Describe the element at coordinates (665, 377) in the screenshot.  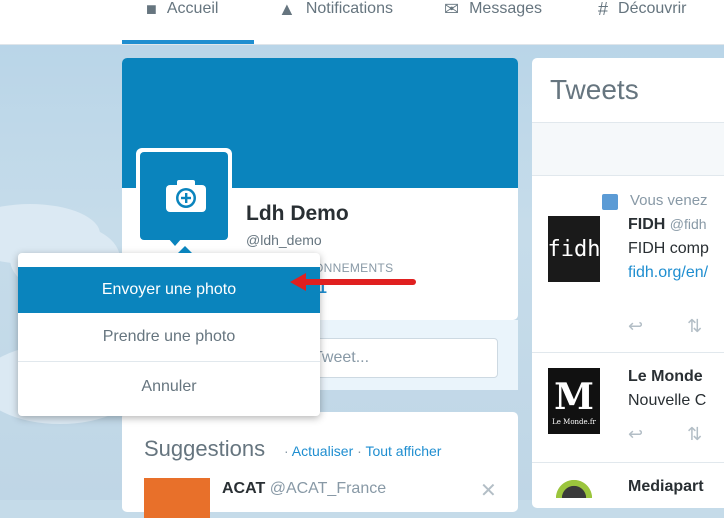
I see `tweet-author-name: Le Monde` at that location.